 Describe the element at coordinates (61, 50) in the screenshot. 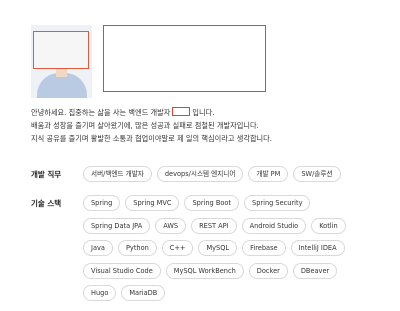

I see `photo-redaction-box` at that location.